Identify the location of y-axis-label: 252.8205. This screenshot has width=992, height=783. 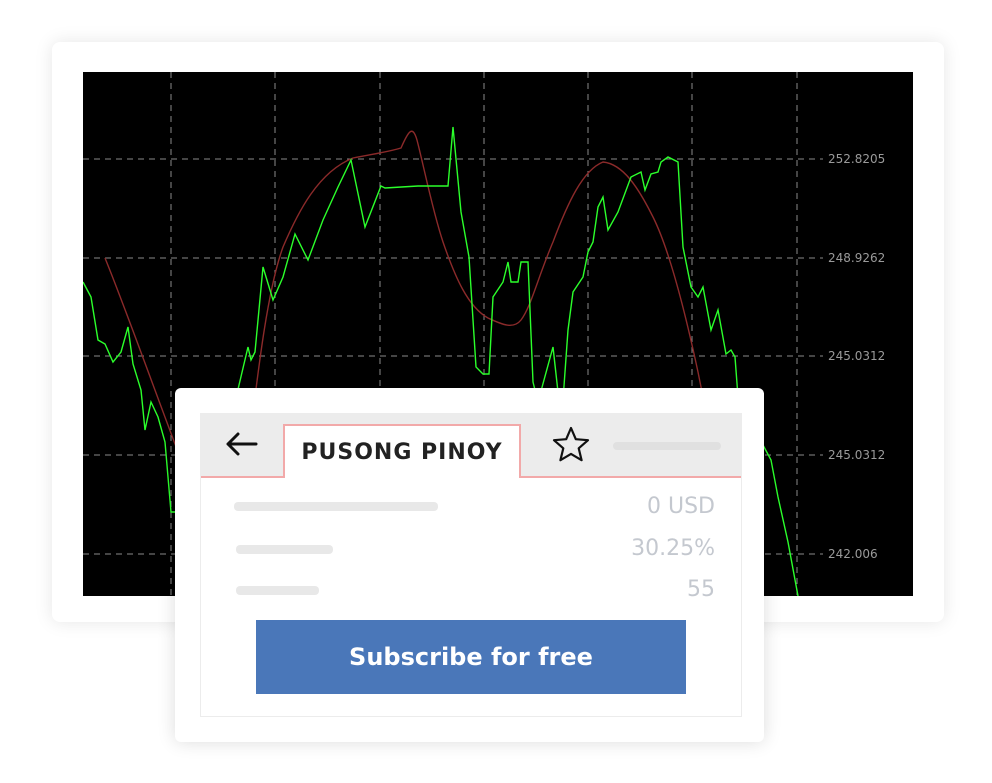
(856, 159).